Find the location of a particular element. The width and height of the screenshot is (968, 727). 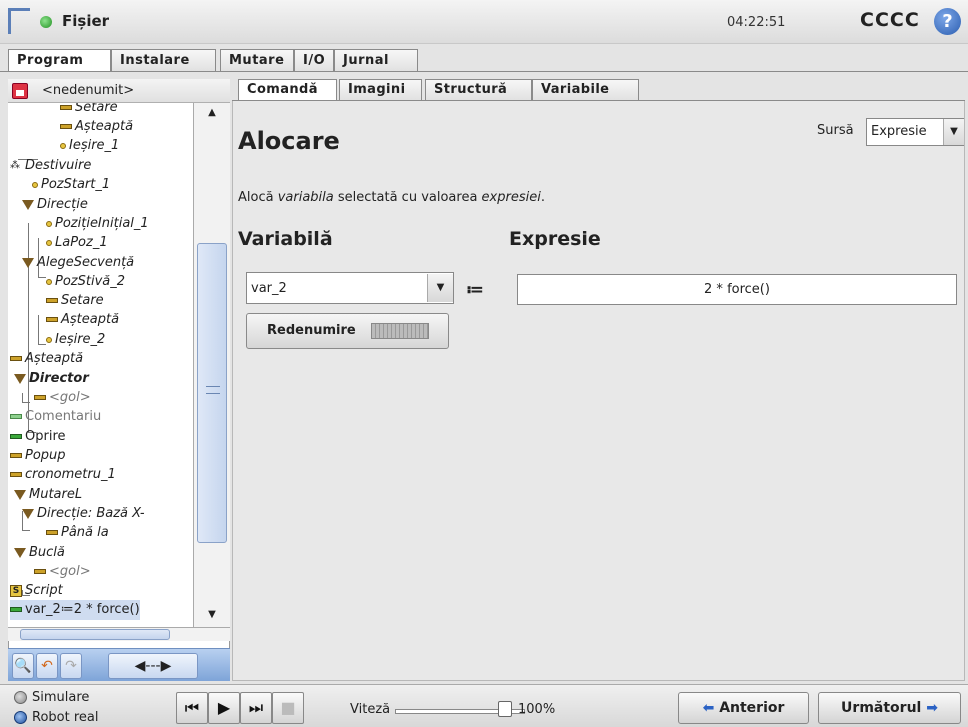

program-name: <nedenumit> is located at coordinates (88, 90).